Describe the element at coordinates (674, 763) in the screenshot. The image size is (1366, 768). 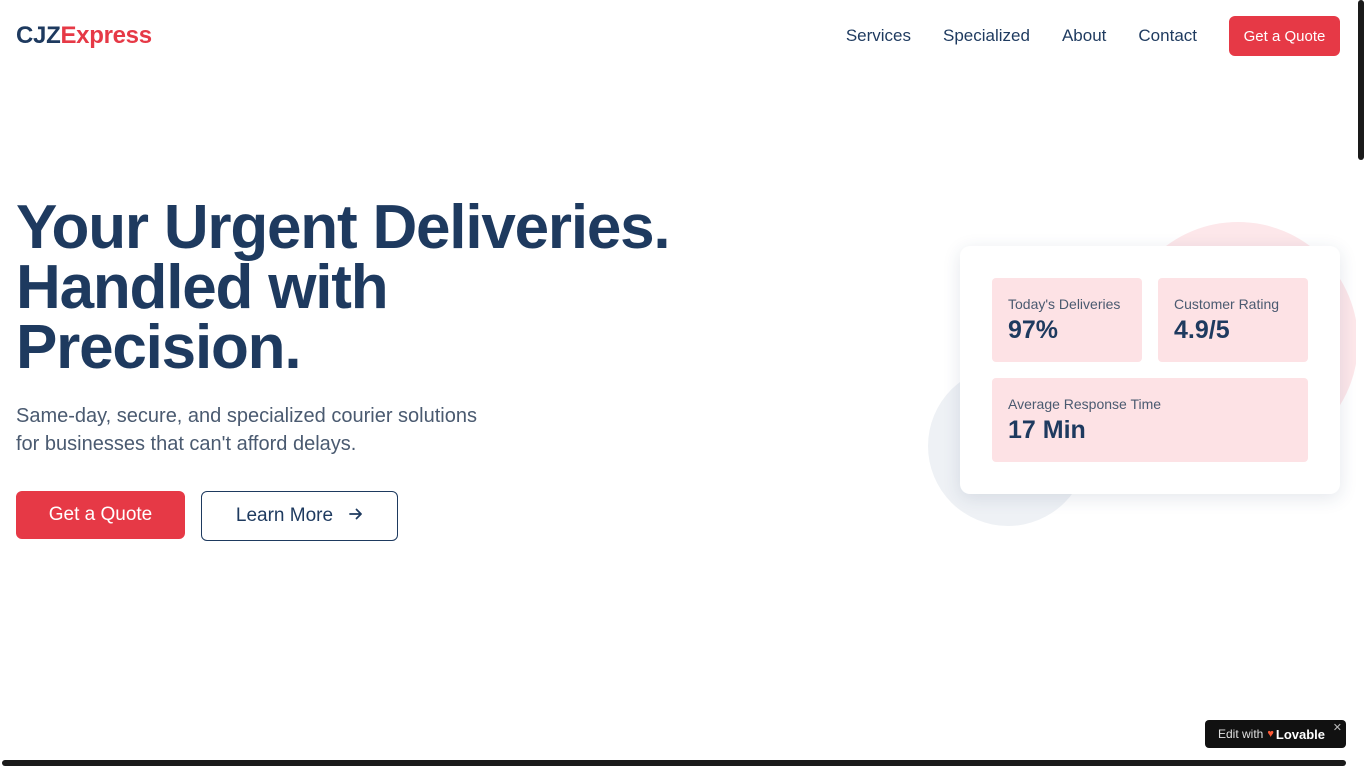
I see `horizontal-scrollbar` at that location.